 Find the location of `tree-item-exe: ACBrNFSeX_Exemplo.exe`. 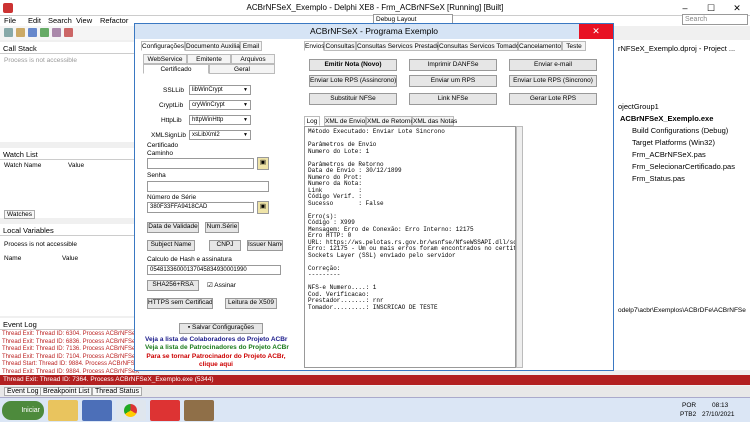

tree-item-exe: ACBrNFSeX_Exemplo.exe is located at coordinates (666, 118).